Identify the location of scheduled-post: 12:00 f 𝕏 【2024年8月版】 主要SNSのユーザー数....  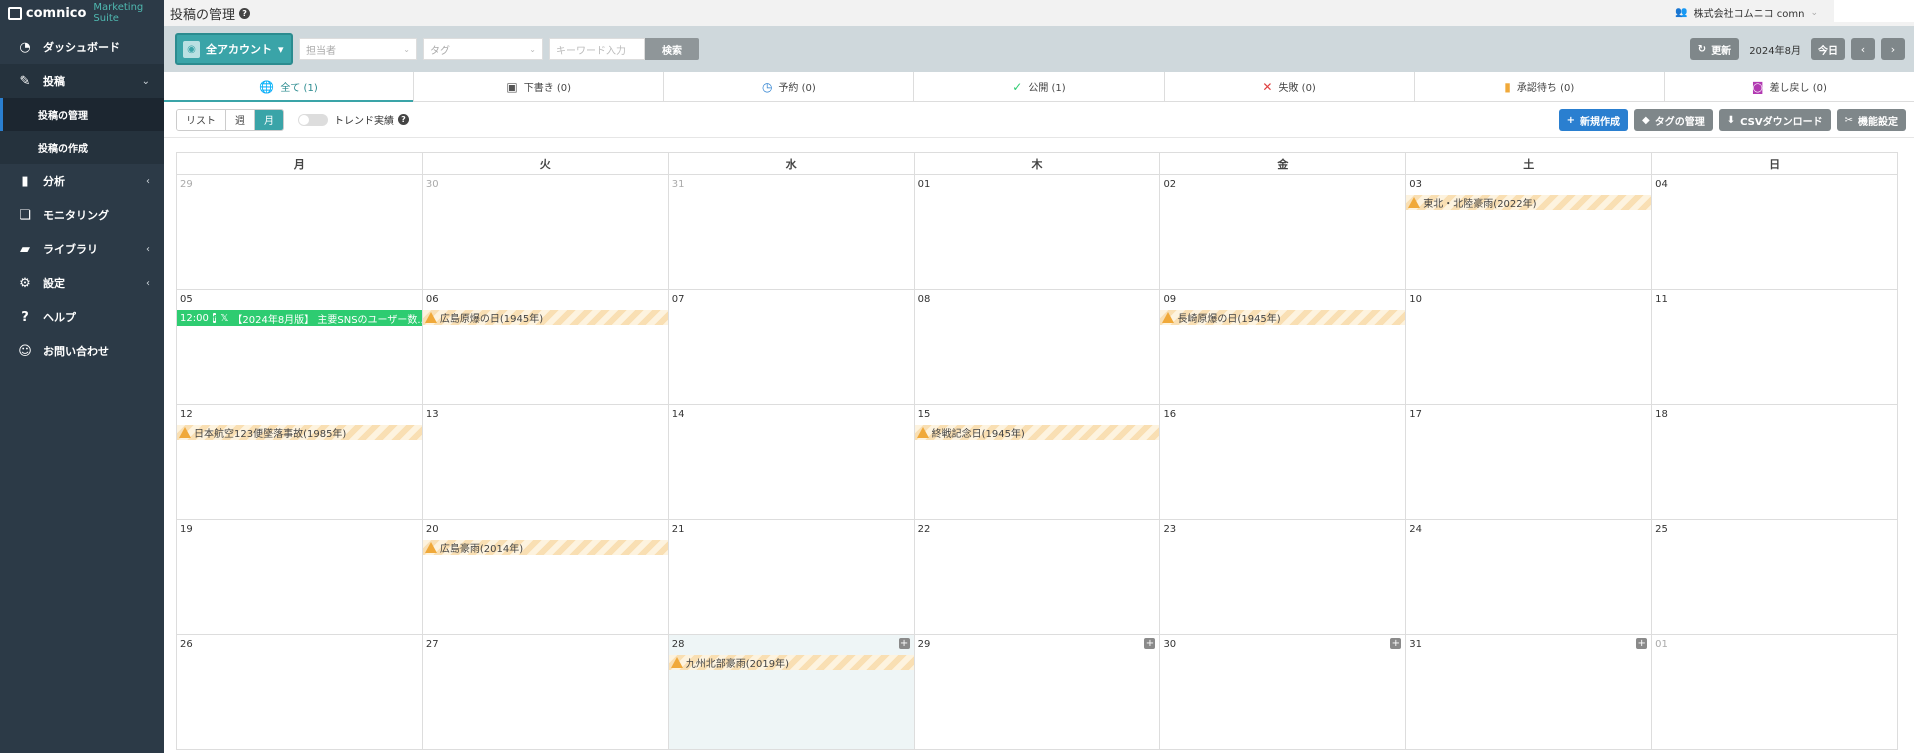
(299, 318).